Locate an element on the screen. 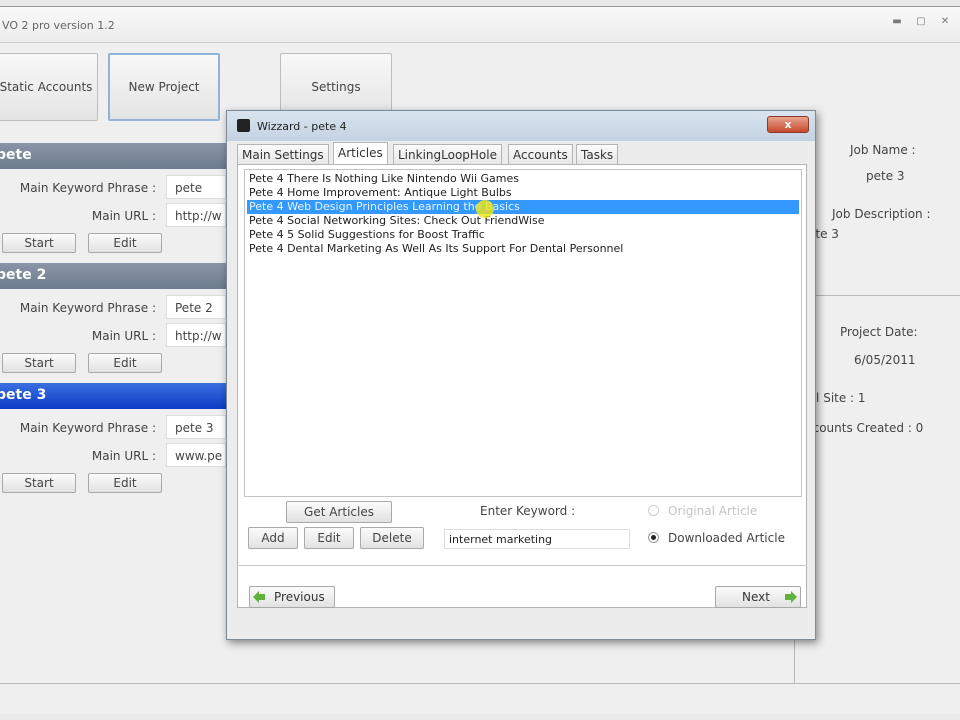  get-articles-button: Get Articles is located at coordinates (339, 512).